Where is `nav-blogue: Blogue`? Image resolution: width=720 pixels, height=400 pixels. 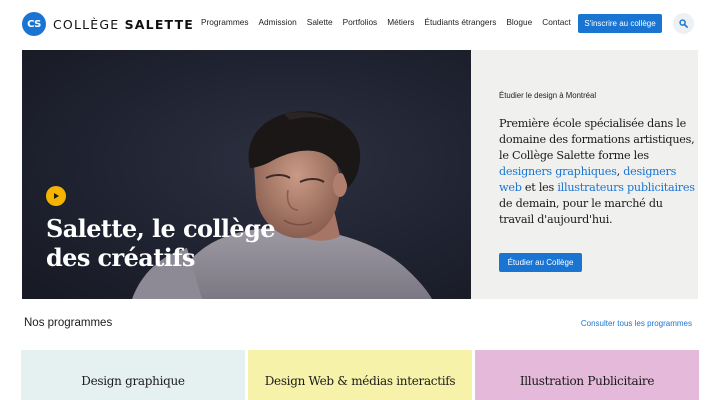 nav-blogue: Blogue is located at coordinates (519, 22).